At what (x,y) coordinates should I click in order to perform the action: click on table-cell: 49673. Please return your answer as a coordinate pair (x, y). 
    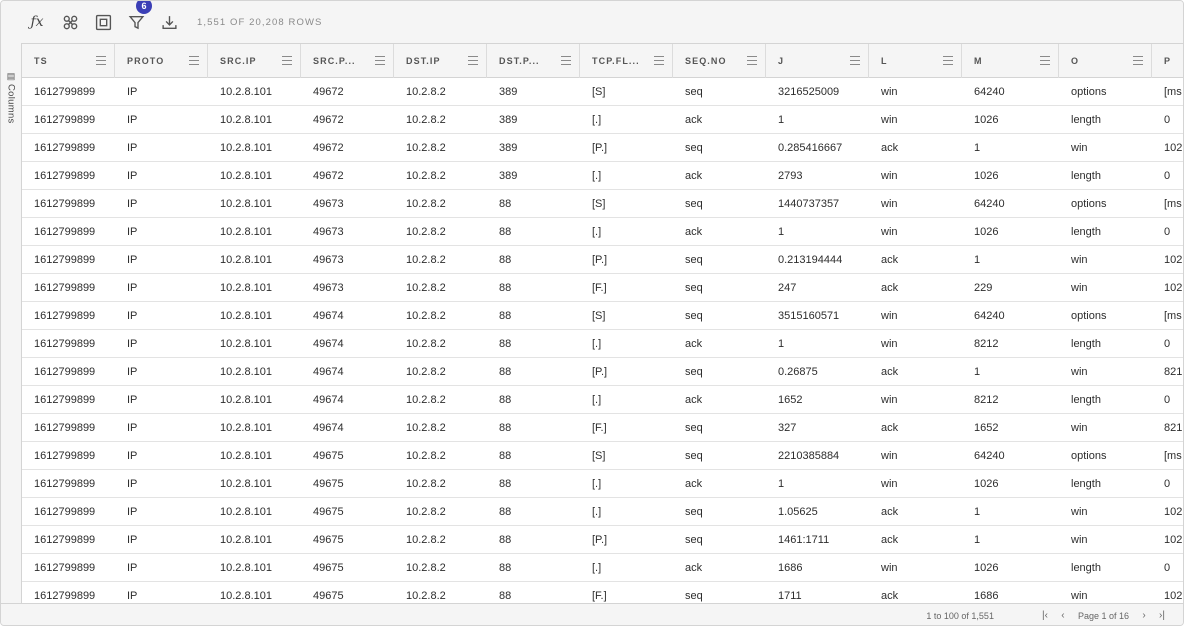
    Looking at the image, I should click on (328, 287).